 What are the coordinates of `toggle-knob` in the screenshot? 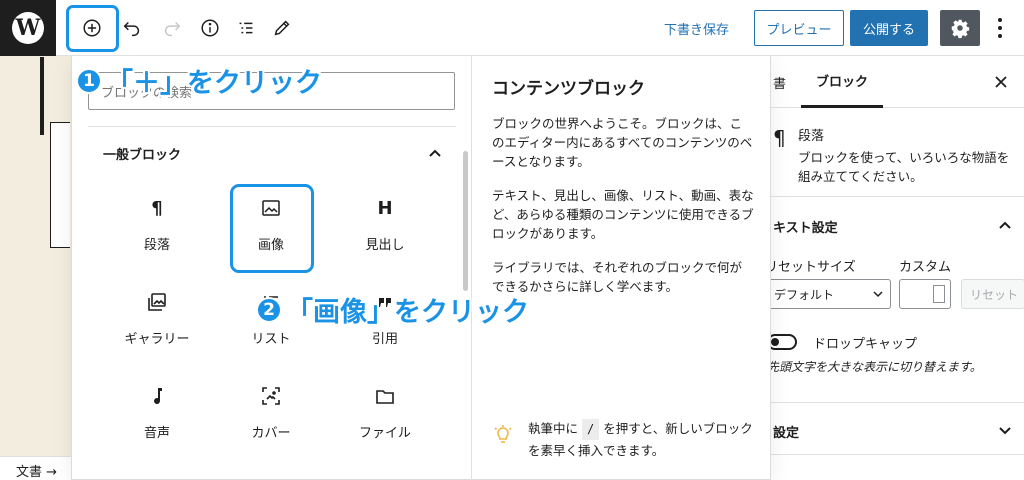 It's located at (775, 342).